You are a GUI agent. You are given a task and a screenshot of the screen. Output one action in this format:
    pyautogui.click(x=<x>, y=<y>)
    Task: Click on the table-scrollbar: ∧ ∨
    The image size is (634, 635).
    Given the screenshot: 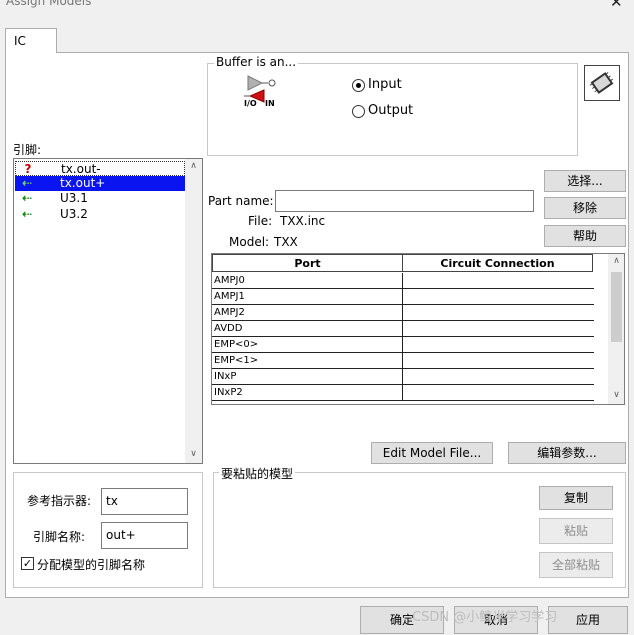 What is the action you would take?
    pyautogui.click(x=616, y=329)
    